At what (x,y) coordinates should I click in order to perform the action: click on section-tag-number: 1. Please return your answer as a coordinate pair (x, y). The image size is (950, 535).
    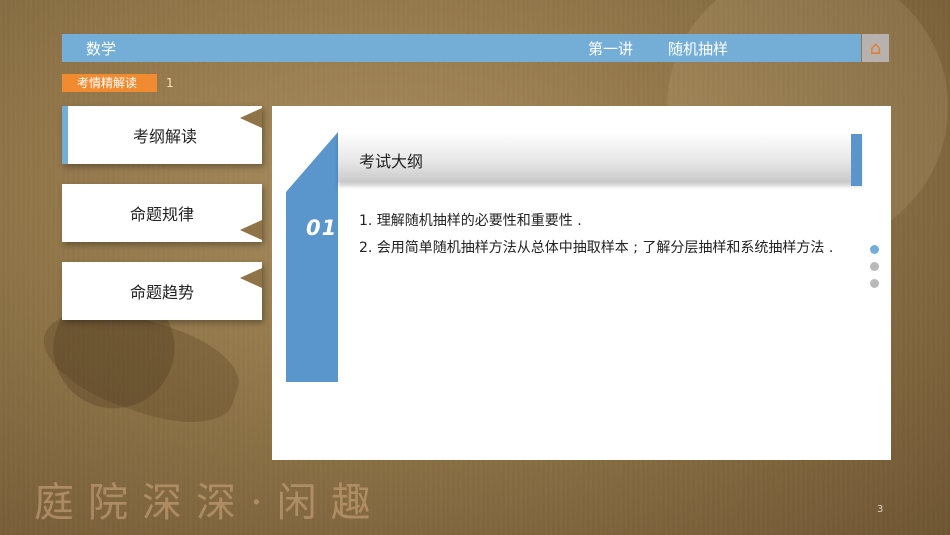
    Looking at the image, I should click on (170, 83).